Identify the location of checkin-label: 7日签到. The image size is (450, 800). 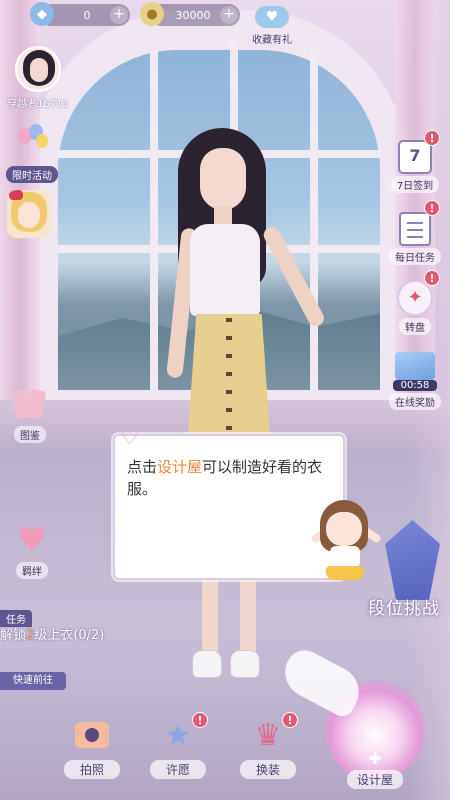
(415, 184).